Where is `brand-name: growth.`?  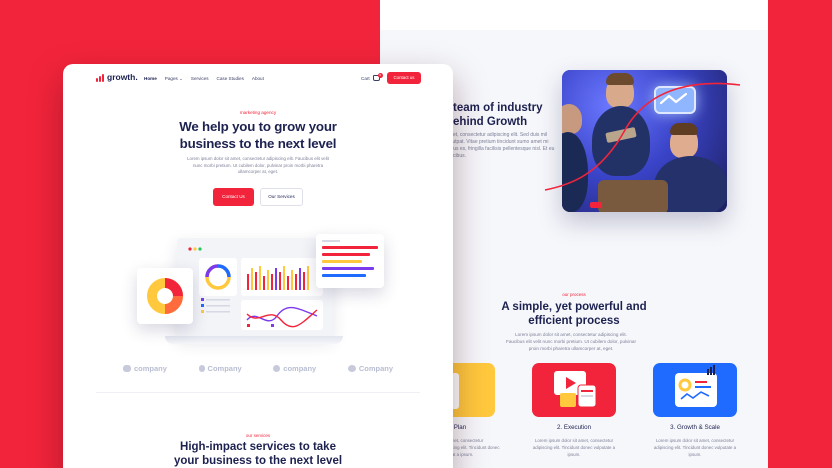
brand-name: growth. is located at coordinates (122, 77).